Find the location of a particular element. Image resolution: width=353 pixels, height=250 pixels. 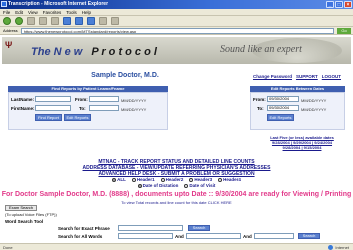

radio-date-dictation-label: Date of Dictation is located at coordinates (160, 185).